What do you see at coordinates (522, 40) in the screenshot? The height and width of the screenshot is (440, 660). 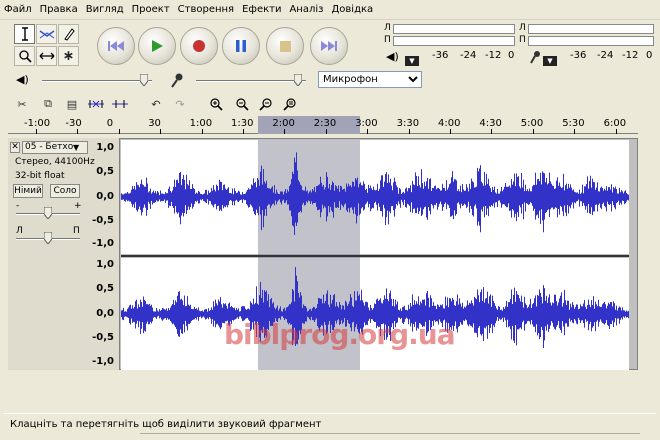 I see `input-right-label: П` at bounding box center [522, 40].